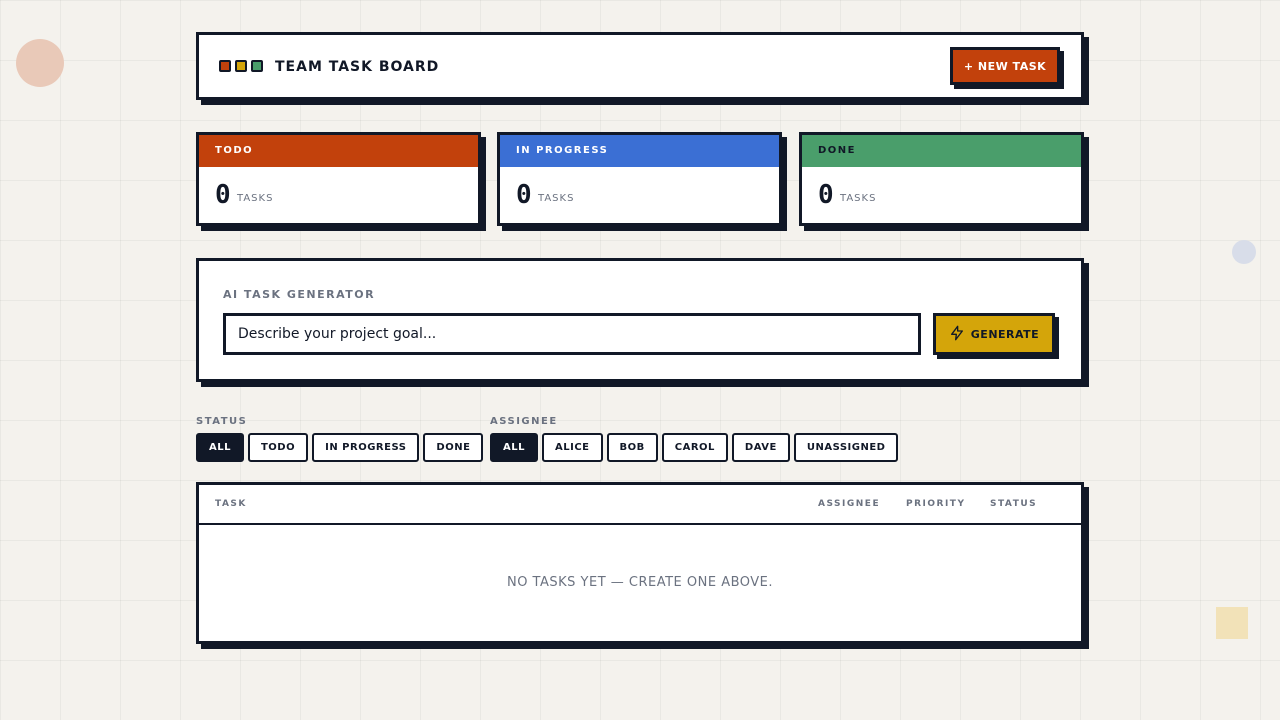 This screenshot has width=1280, height=720. Describe the element at coordinates (1232, 623) in the screenshot. I see `decorative-square` at that location.